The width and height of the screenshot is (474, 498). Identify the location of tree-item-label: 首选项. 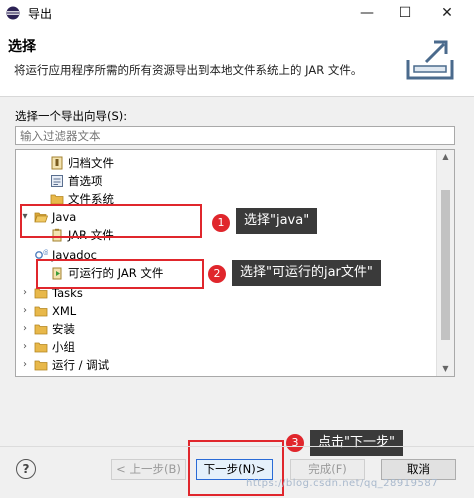
(85, 181).